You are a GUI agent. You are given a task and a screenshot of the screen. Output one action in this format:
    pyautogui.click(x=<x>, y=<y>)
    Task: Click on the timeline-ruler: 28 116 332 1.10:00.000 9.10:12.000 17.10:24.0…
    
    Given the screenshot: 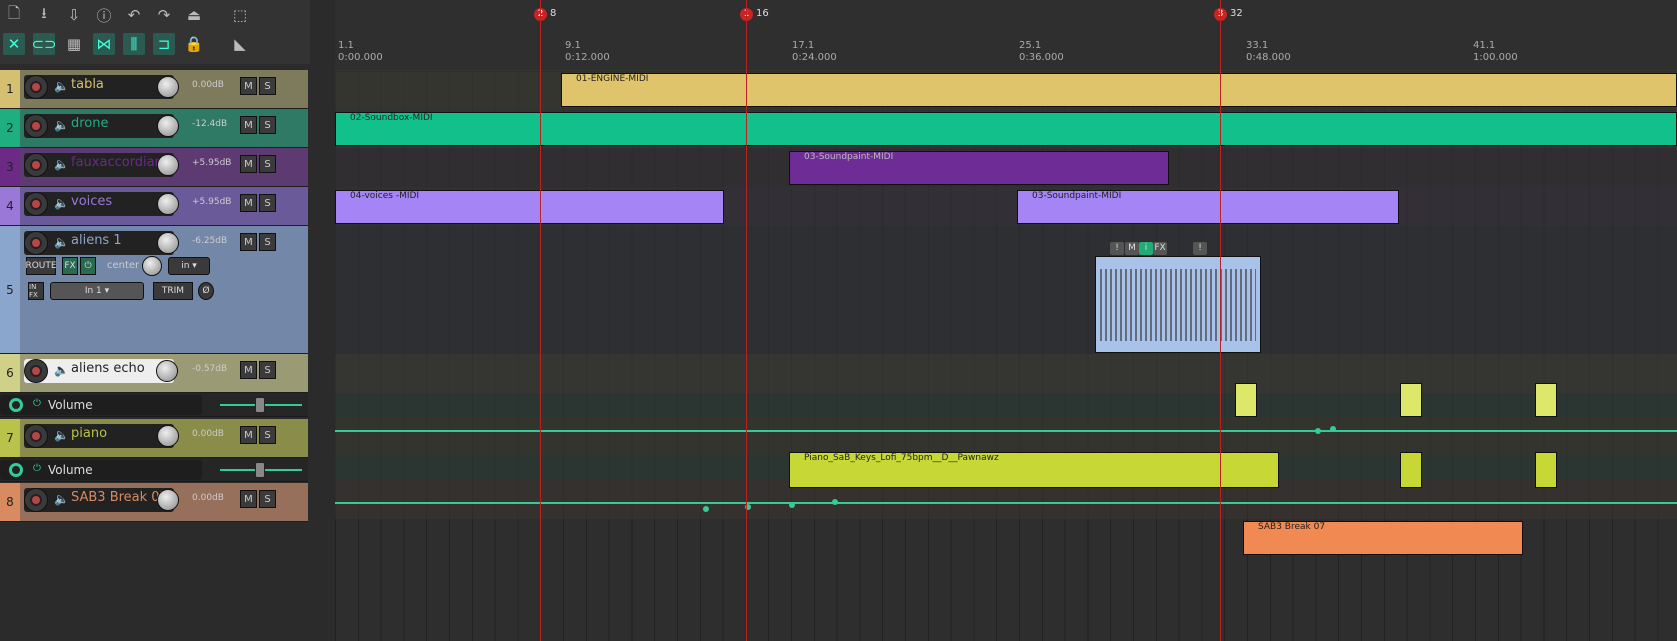 What is the action you would take?
    pyautogui.click(x=1006, y=36)
    